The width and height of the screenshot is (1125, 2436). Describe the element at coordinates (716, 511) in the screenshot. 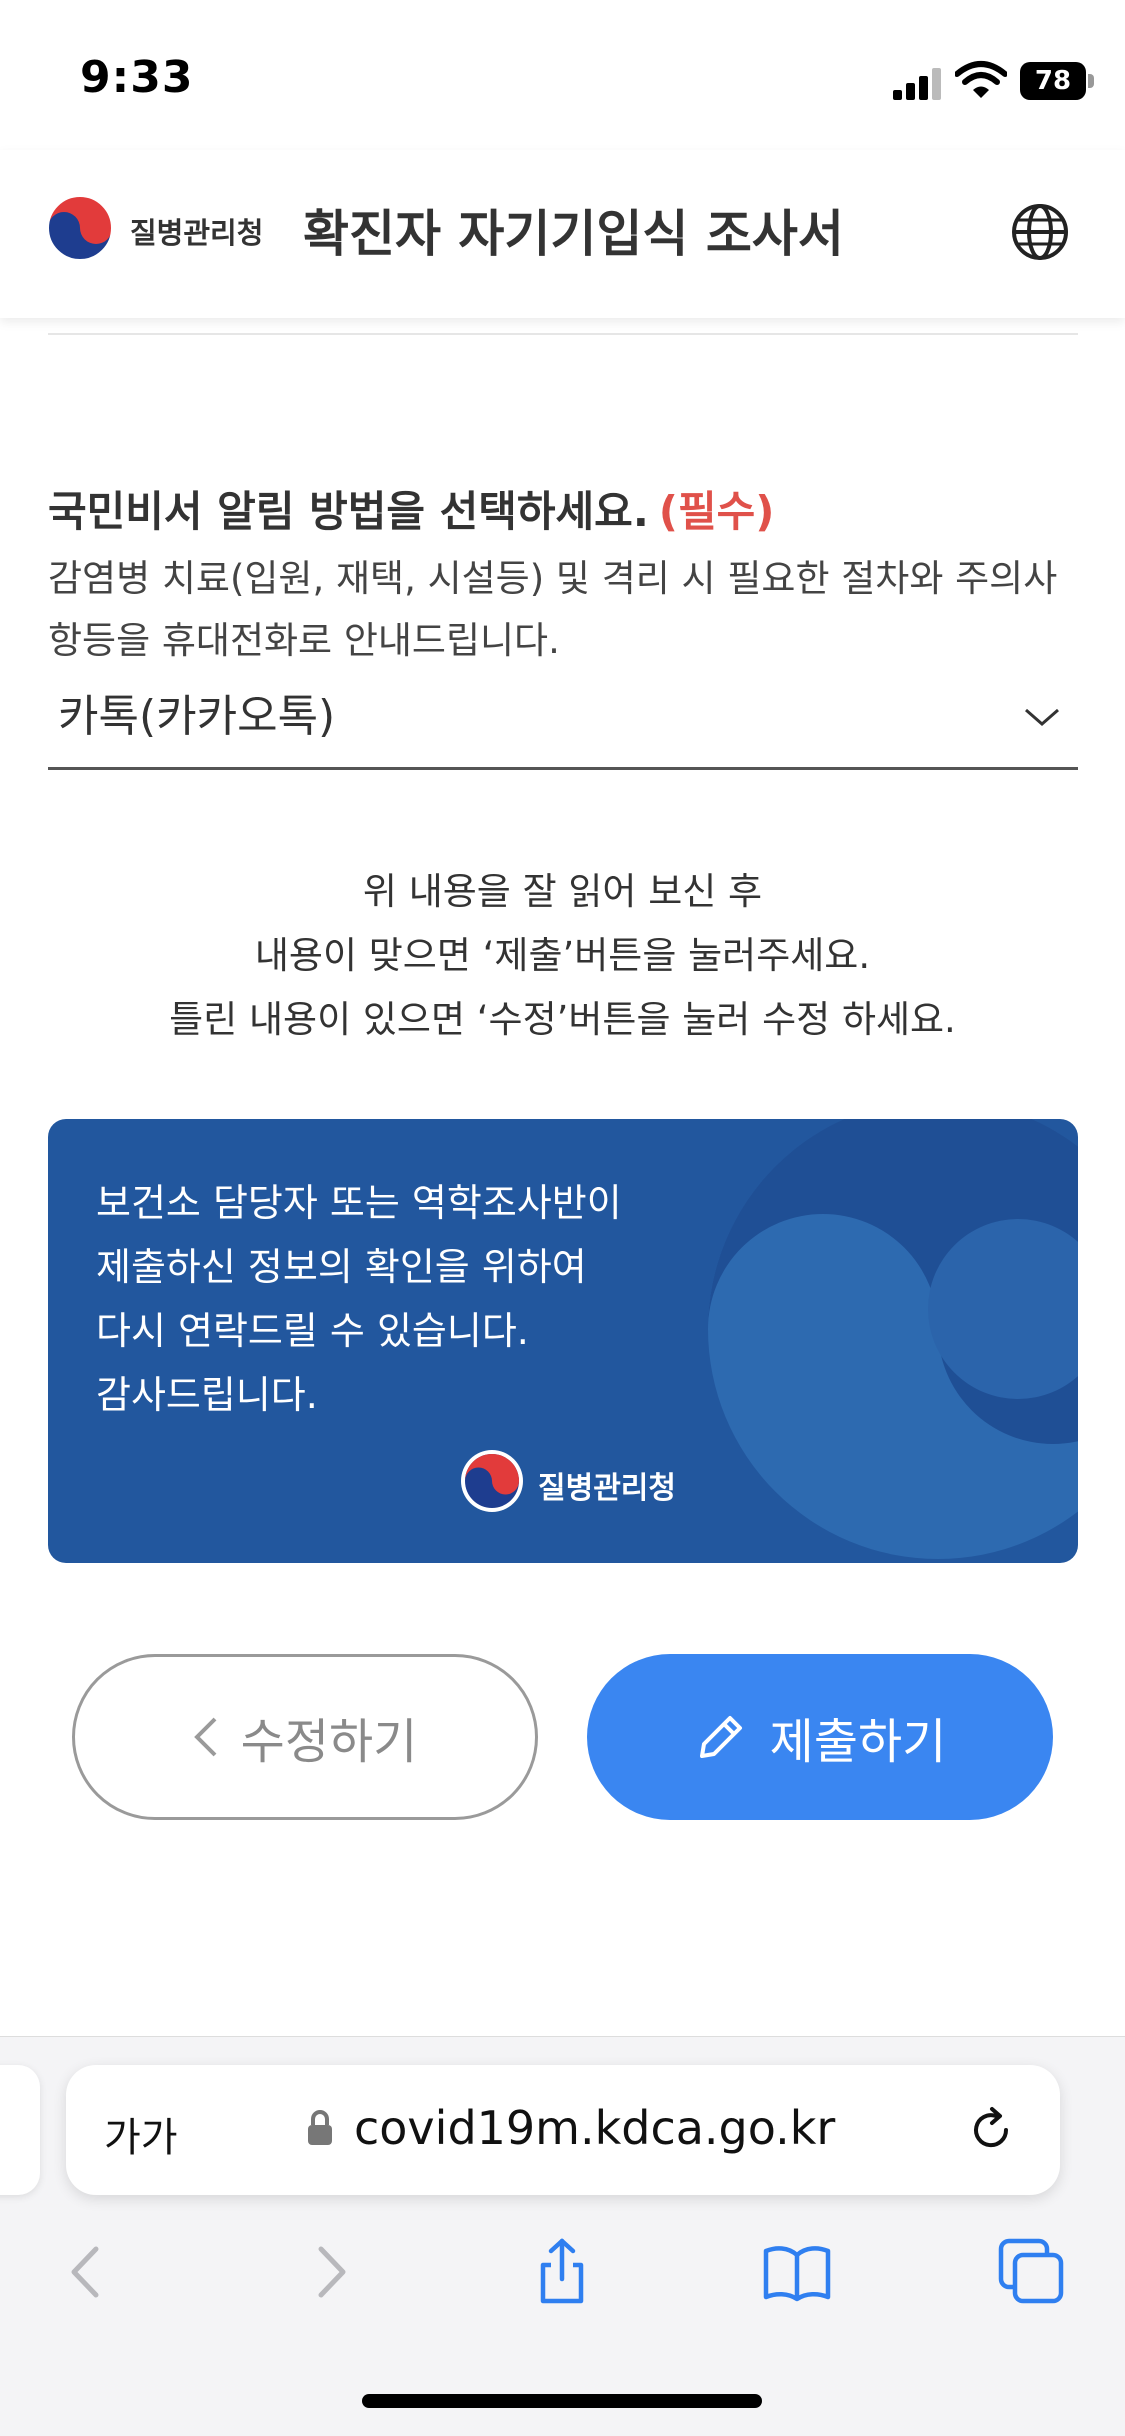

I see `required-label: (필수)` at that location.